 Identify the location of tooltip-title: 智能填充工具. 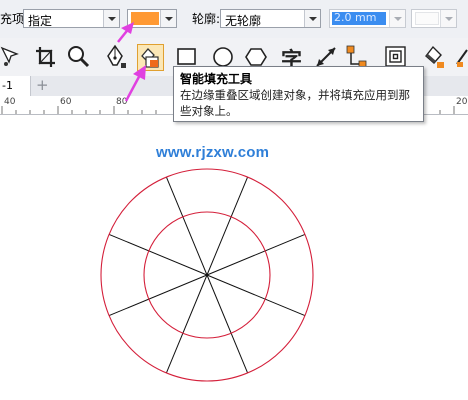
(216, 79).